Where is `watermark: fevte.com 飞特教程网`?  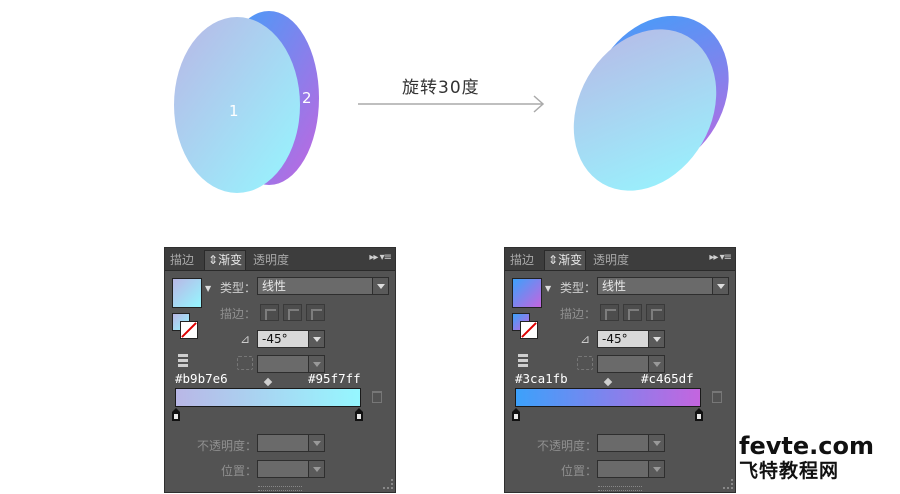
watermark: fevte.com 飞特教程网 is located at coordinates (819, 458).